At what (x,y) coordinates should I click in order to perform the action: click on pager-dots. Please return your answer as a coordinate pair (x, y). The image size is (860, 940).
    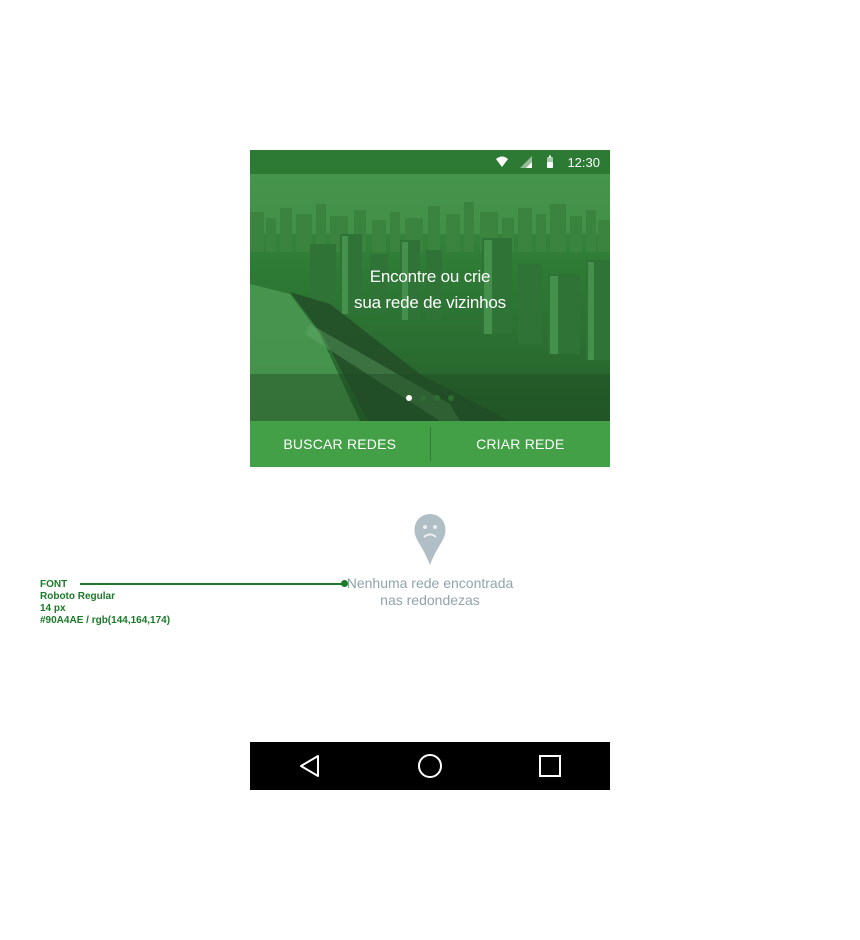
    Looking at the image, I should click on (430, 398).